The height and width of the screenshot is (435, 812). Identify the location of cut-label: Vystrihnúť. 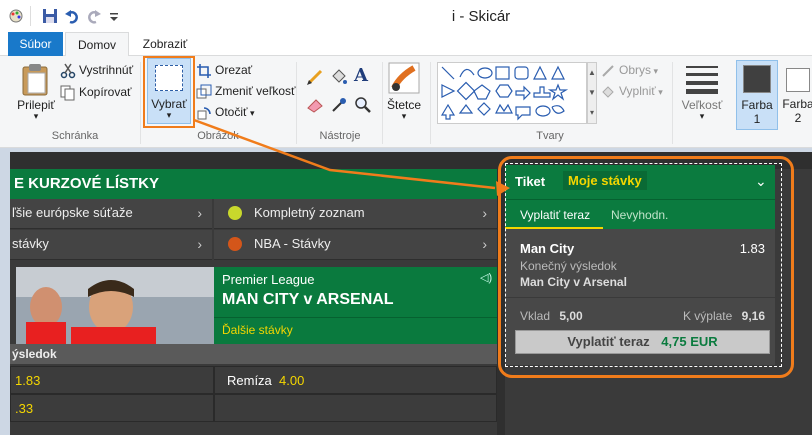
(106, 70).